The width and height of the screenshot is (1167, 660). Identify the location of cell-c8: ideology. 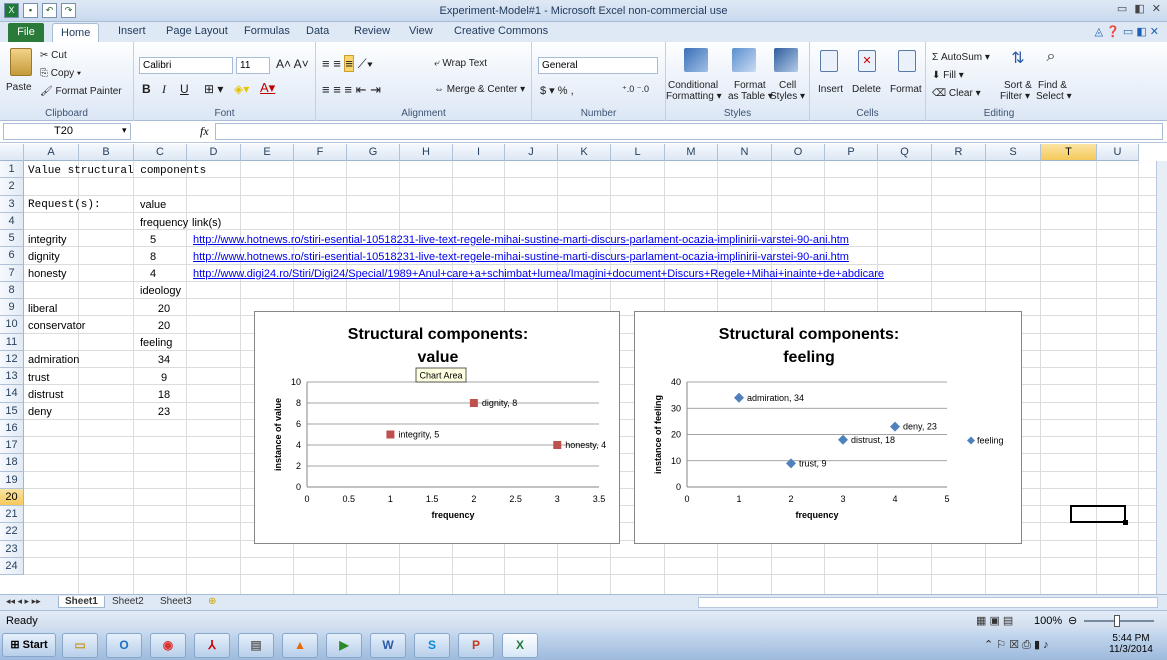
(160, 291).